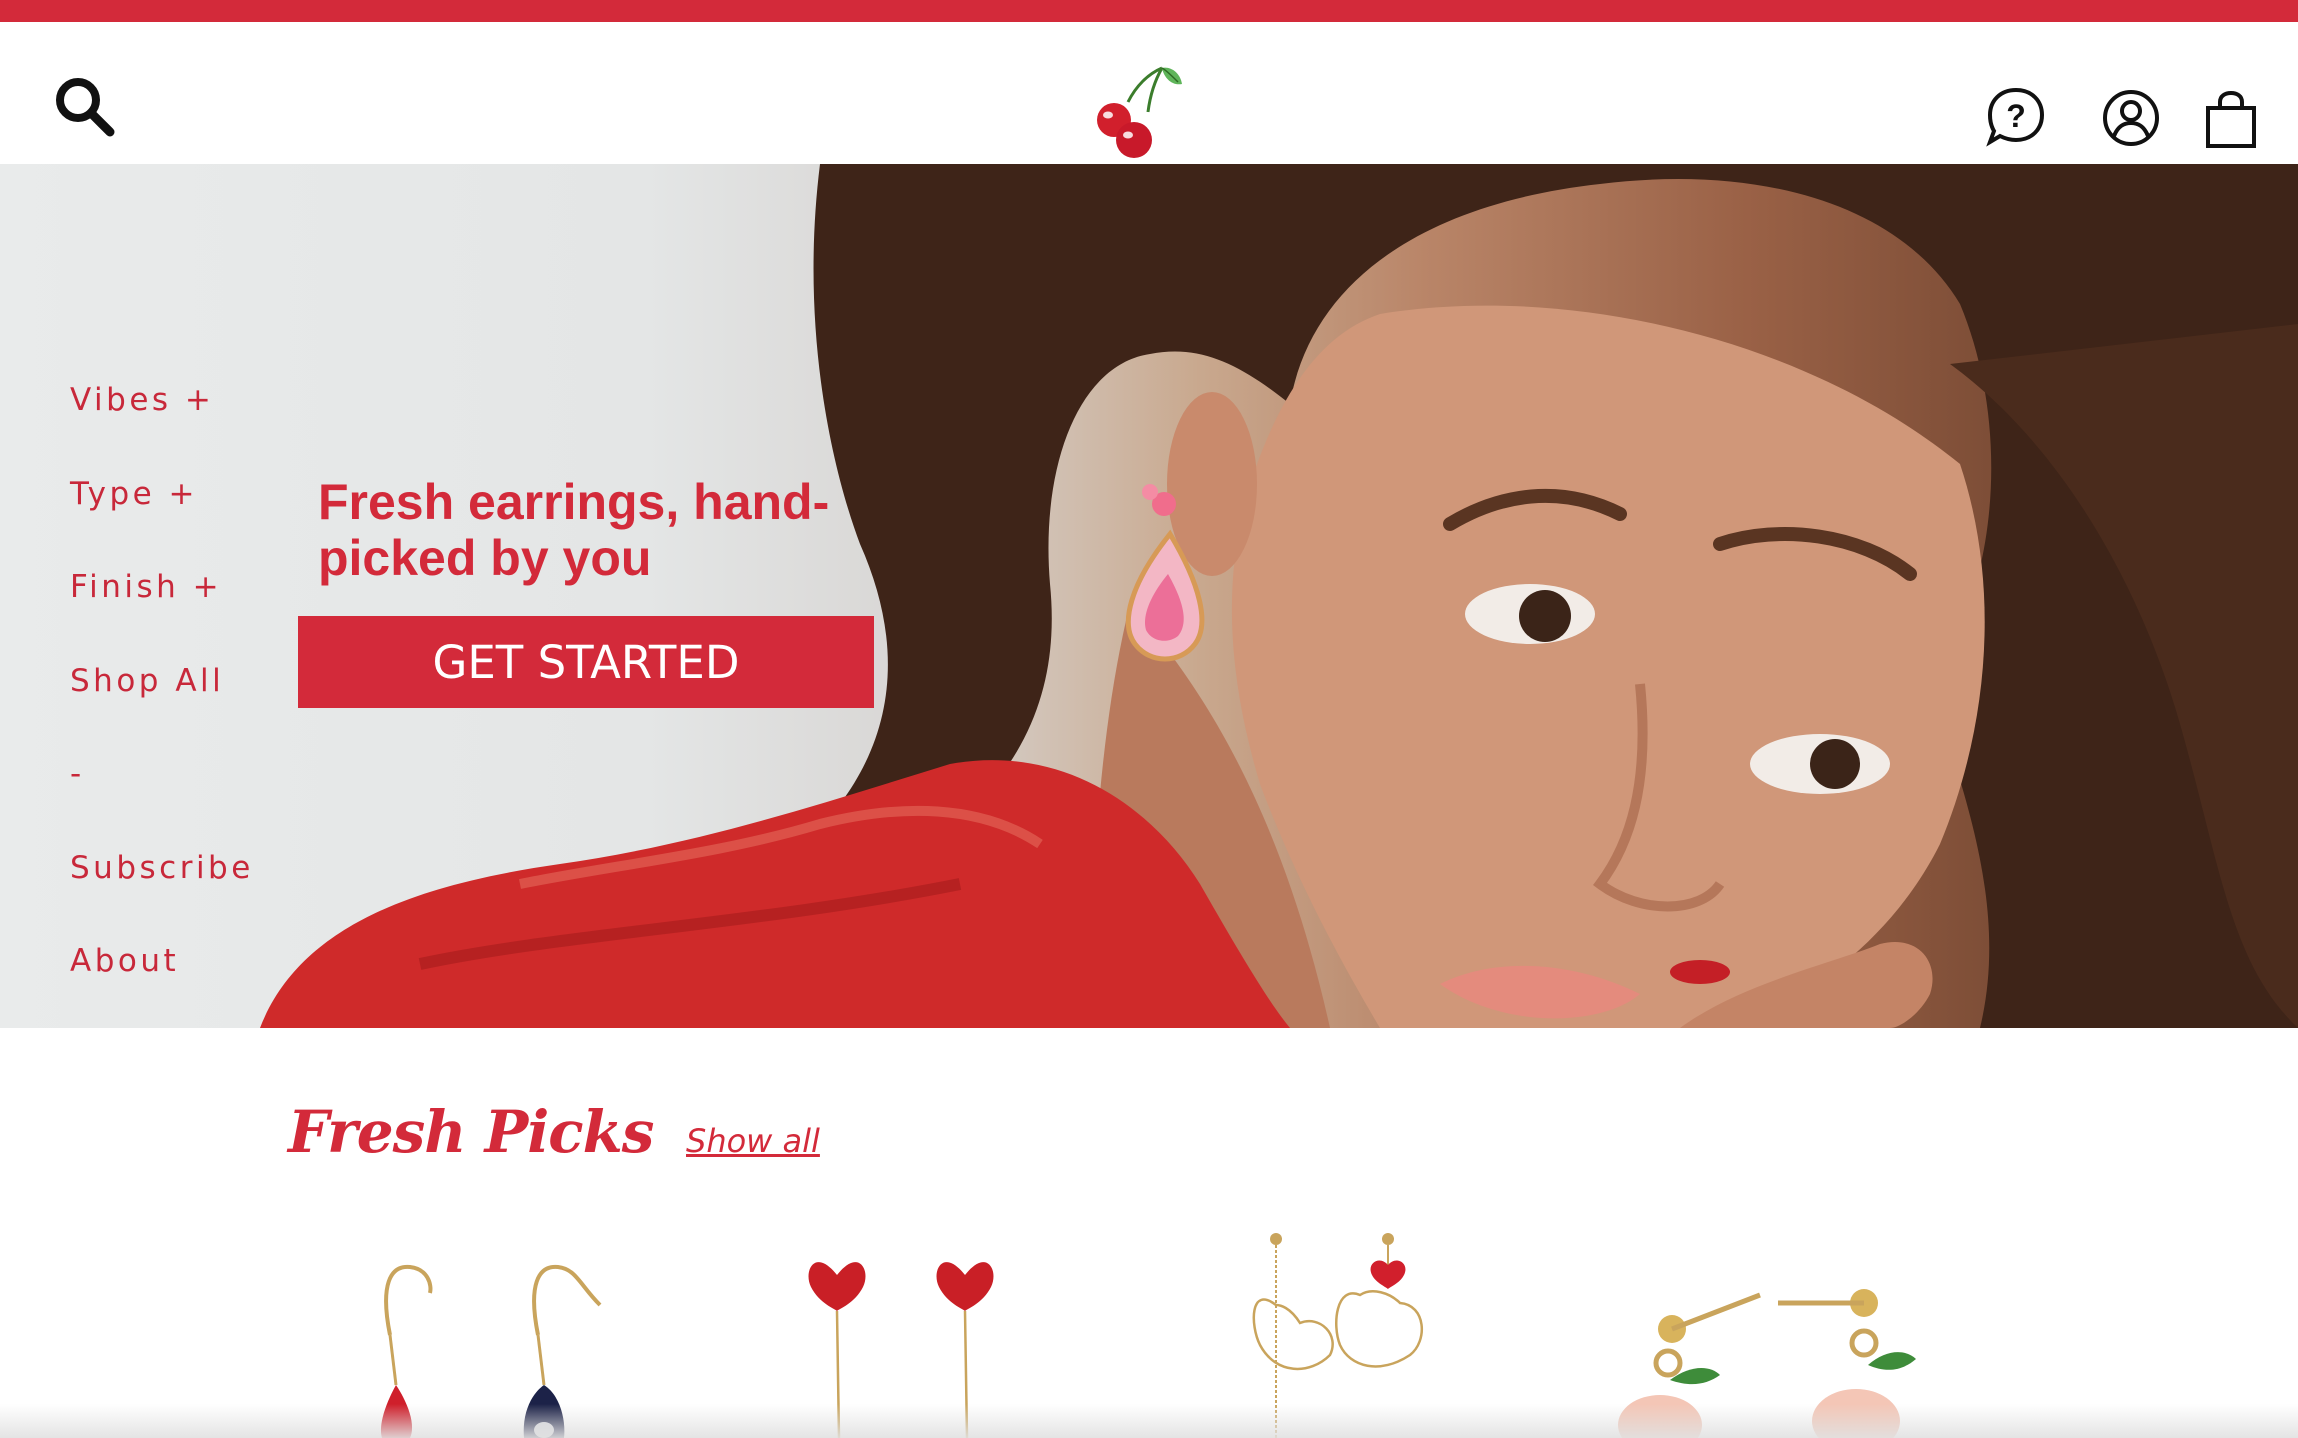  Describe the element at coordinates (574, 530) in the screenshot. I see `hero-headline: Fresh earrings, hand-picked by you` at that location.